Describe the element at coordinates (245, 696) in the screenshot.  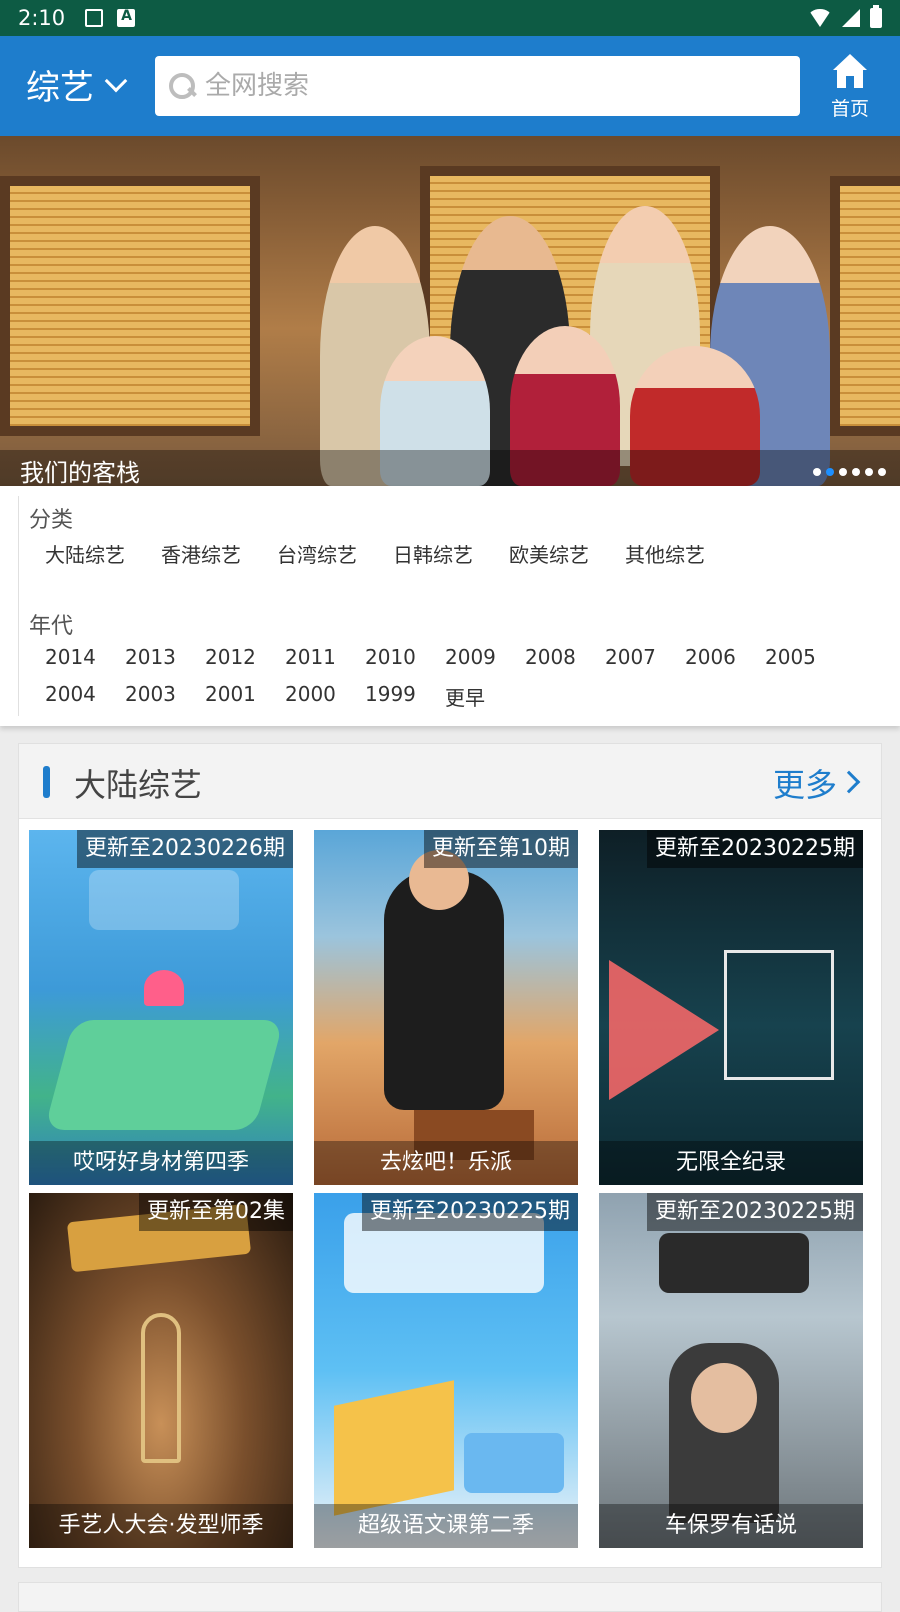
I see `year-option: 2001` at that location.